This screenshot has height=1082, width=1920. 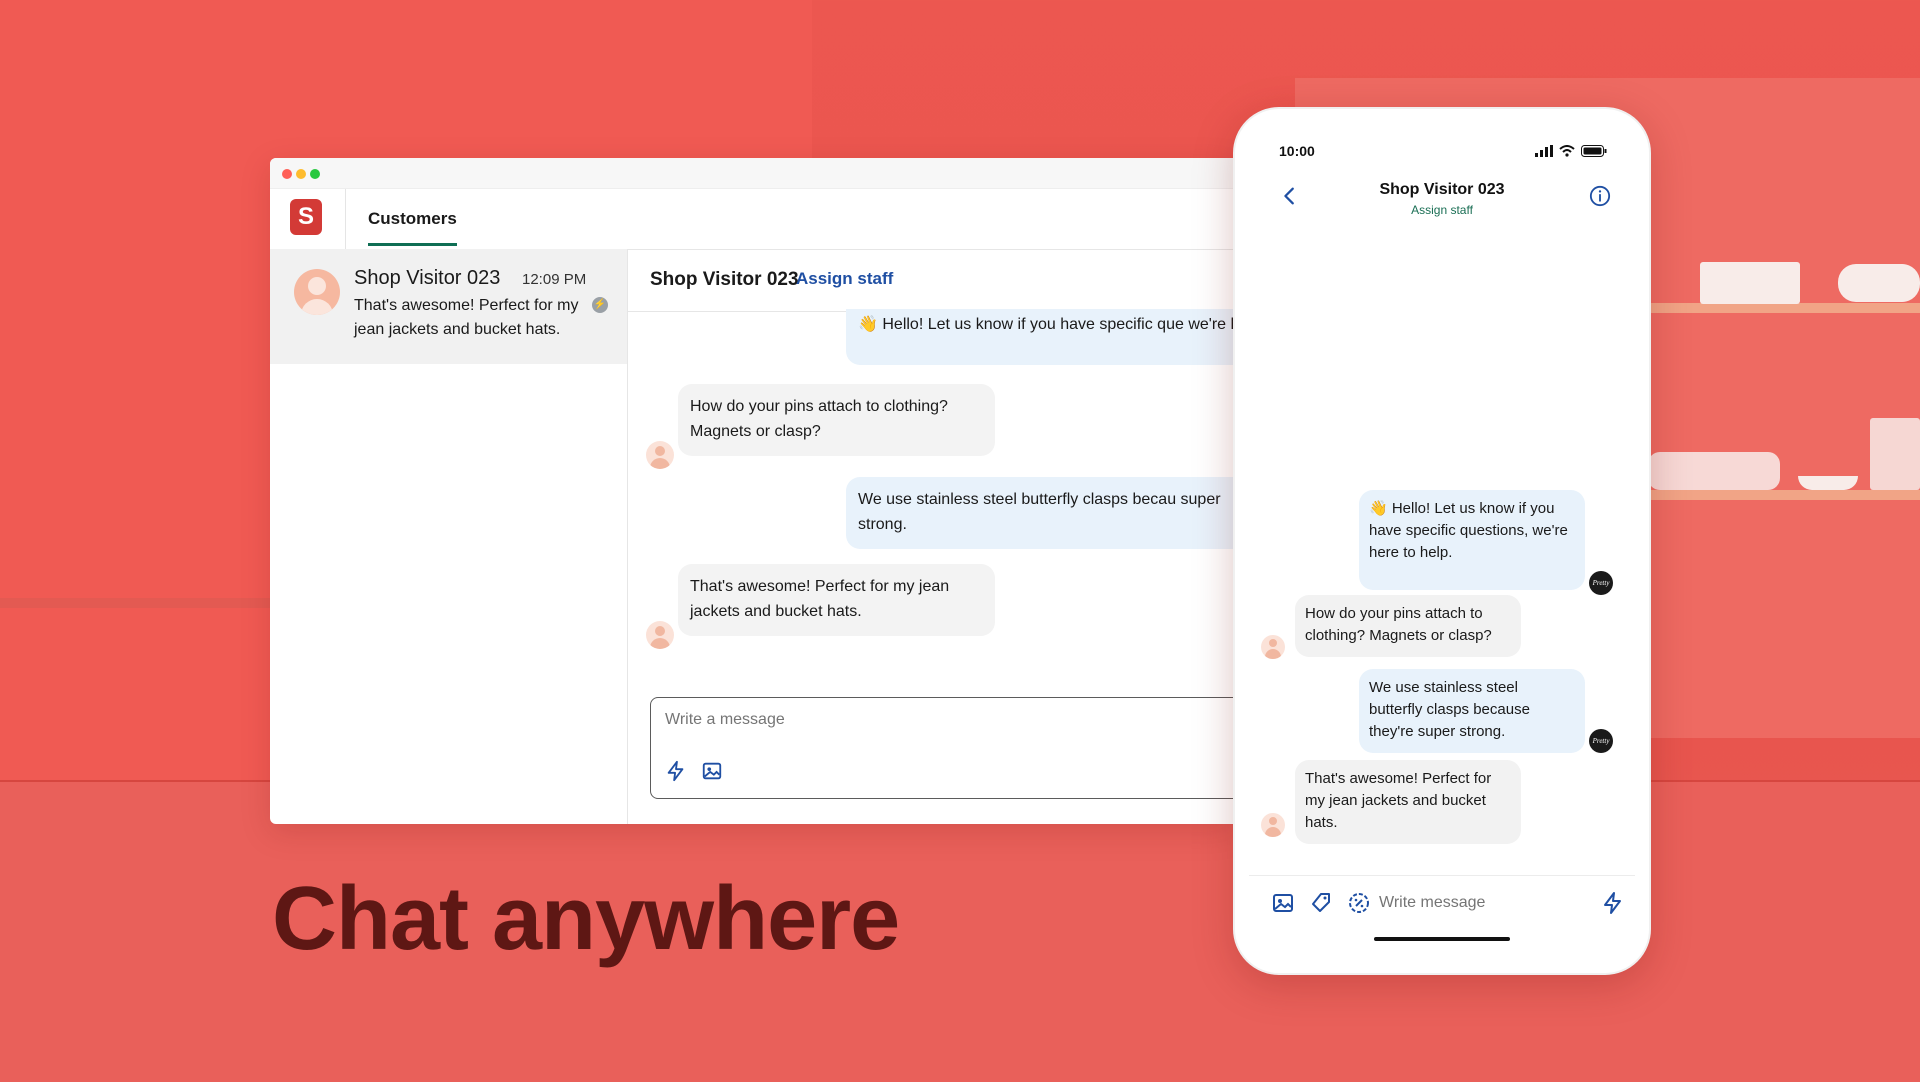 What do you see at coordinates (1321, 903) in the screenshot?
I see `product-tag-icon` at bounding box center [1321, 903].